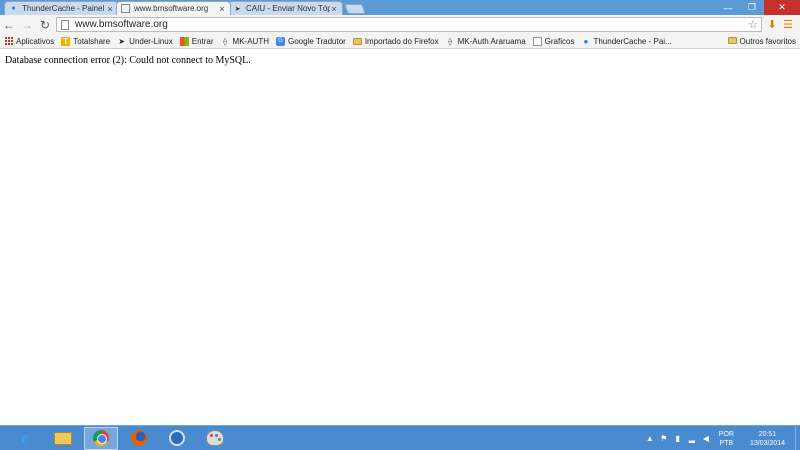 This screenshot has height=450, width=800. Describe the element at coordinates (537, 41) in the screenshot. I see `graphics-icon` at that location.